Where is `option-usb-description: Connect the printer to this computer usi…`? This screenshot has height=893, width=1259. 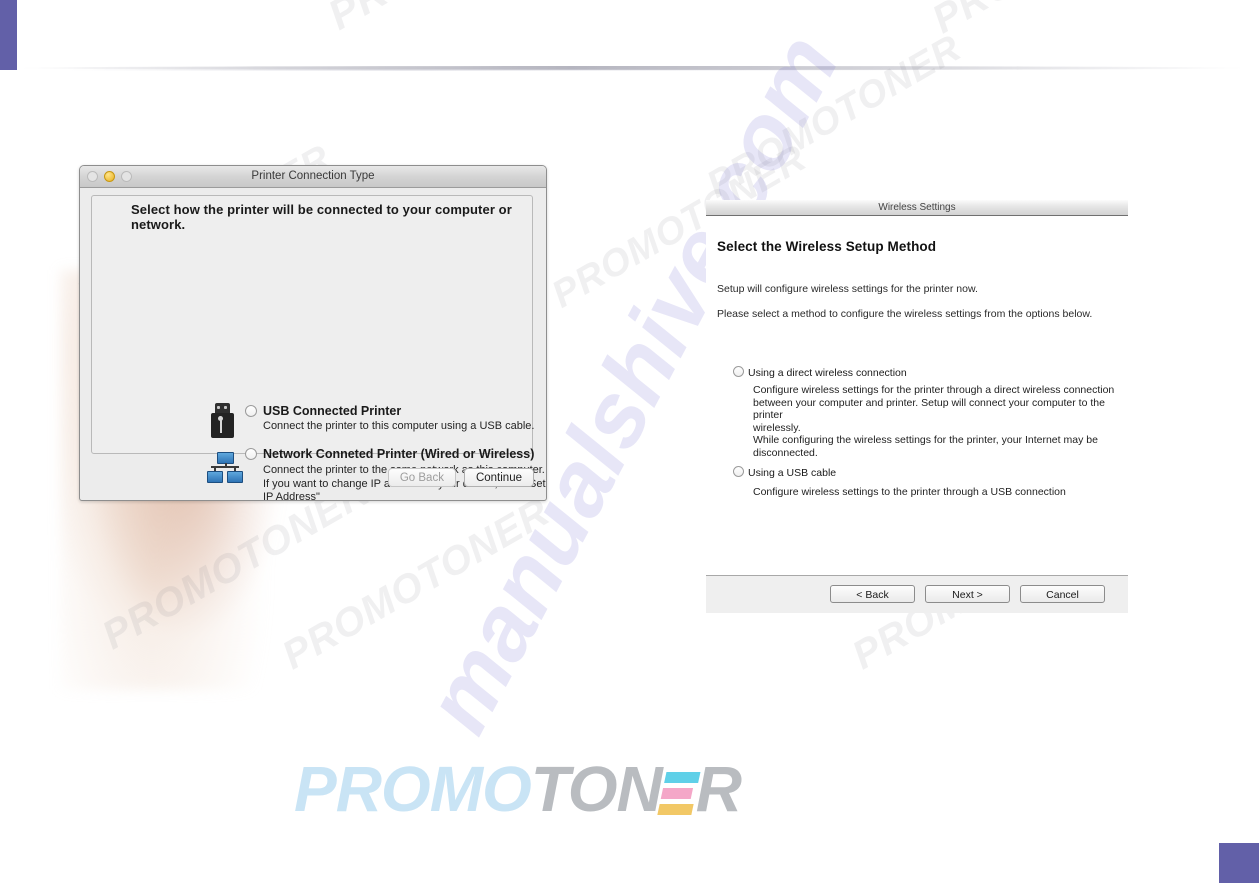 option-usb-description: Connect the printer to this computer usi… is located at coordinates (399, 426).